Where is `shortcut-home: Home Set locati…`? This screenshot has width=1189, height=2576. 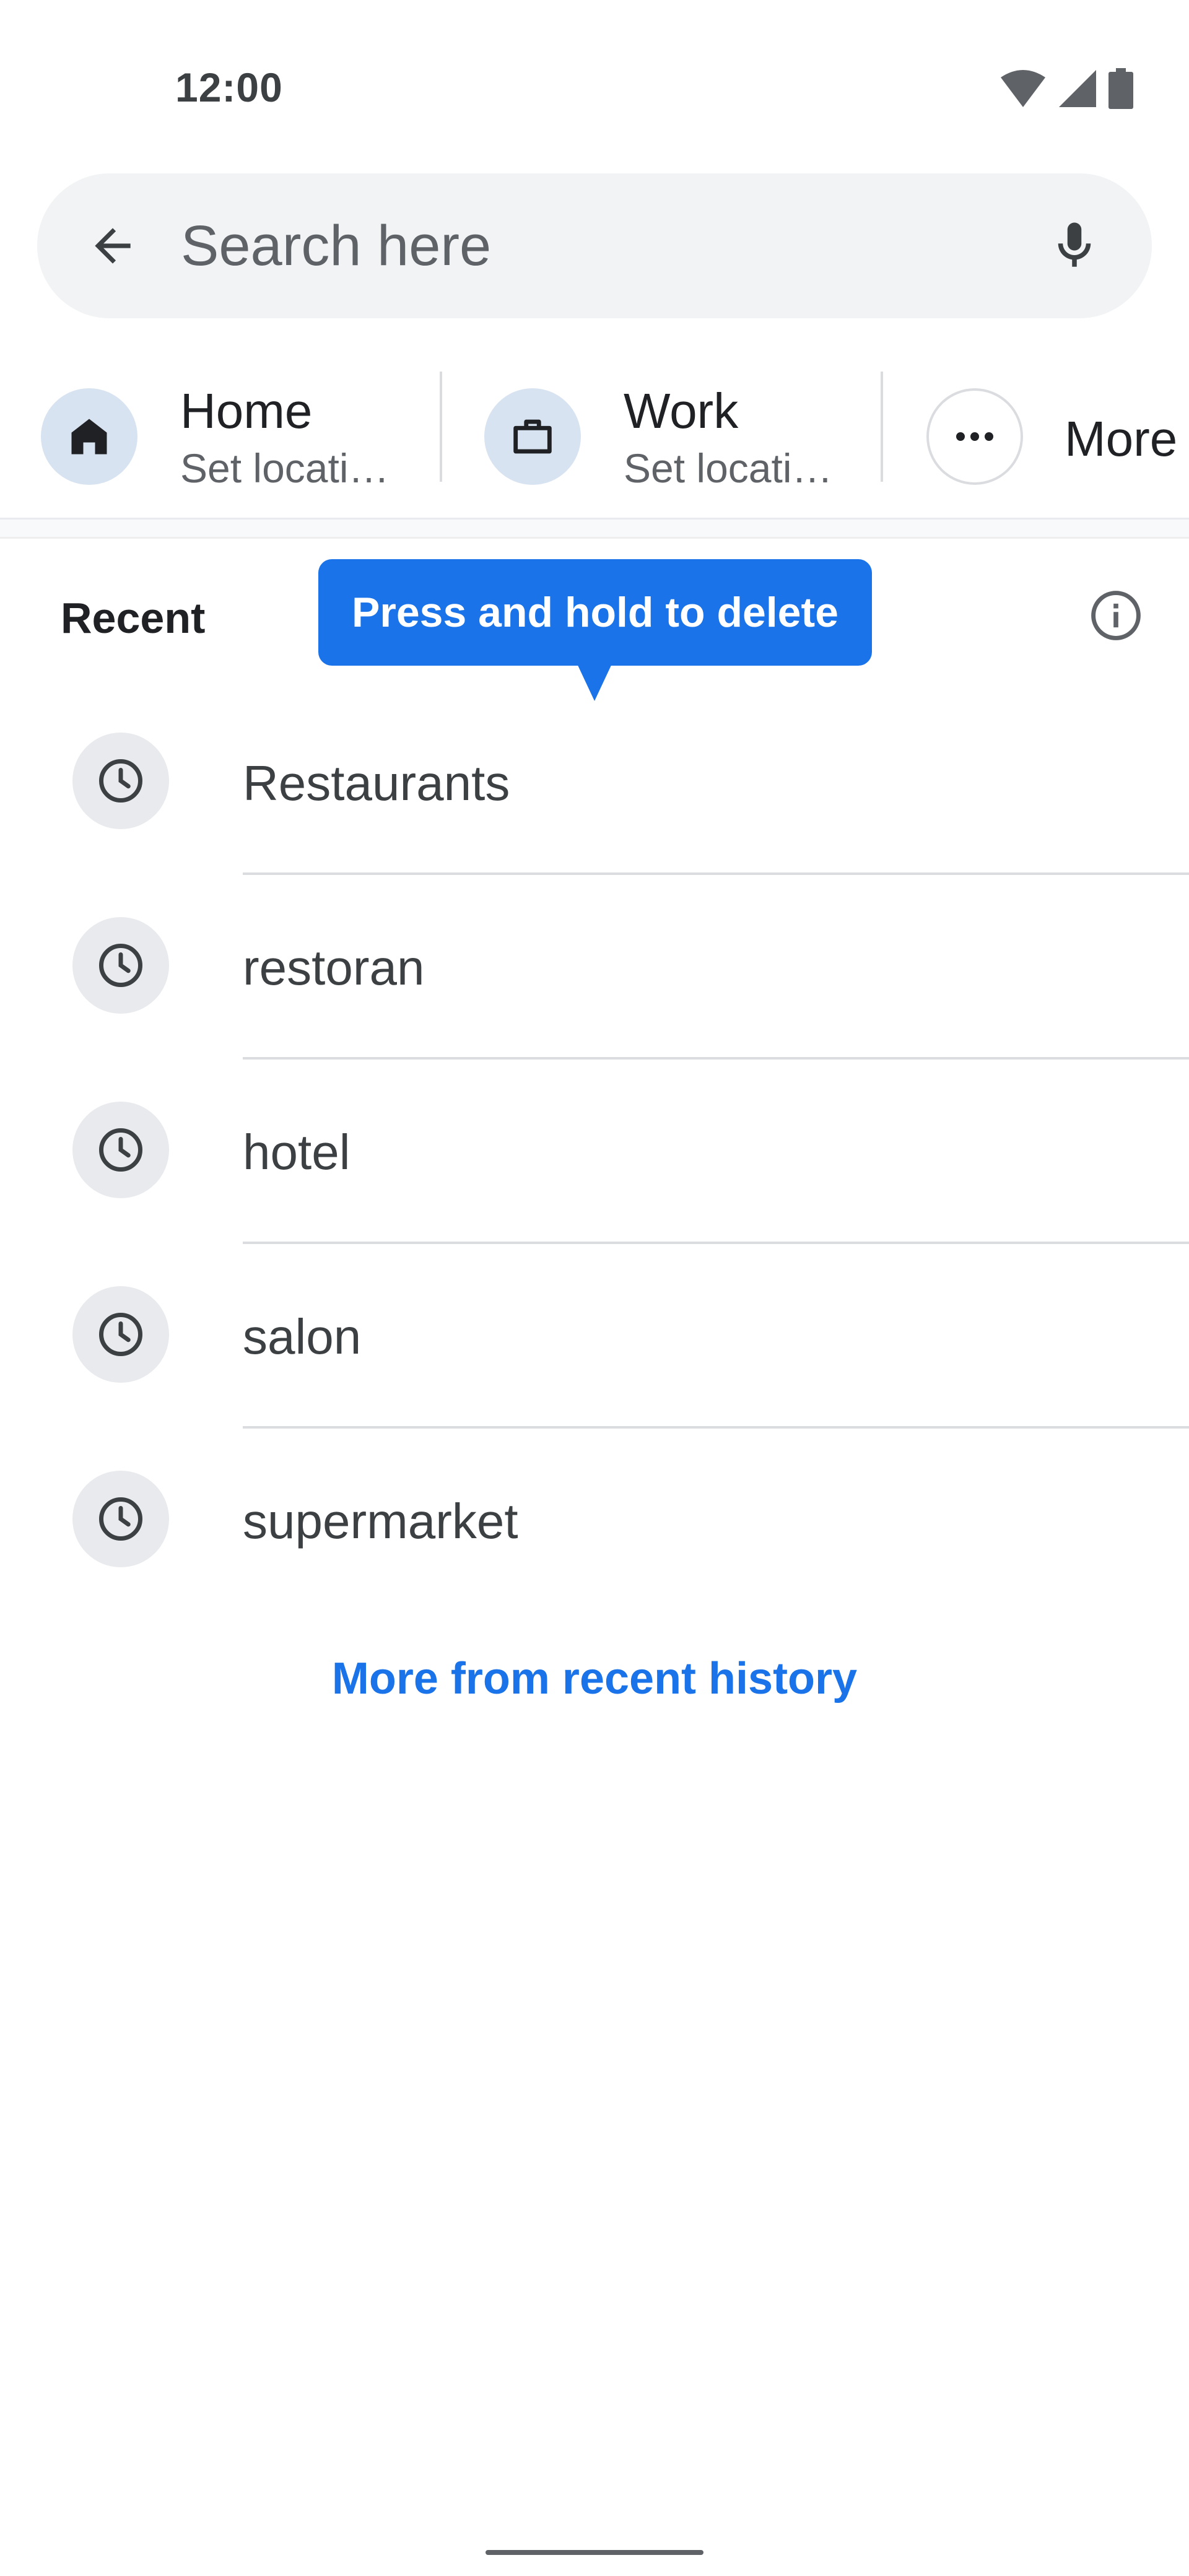
shortcut-home: Home Set locati… is located at coordinates (226, 437).